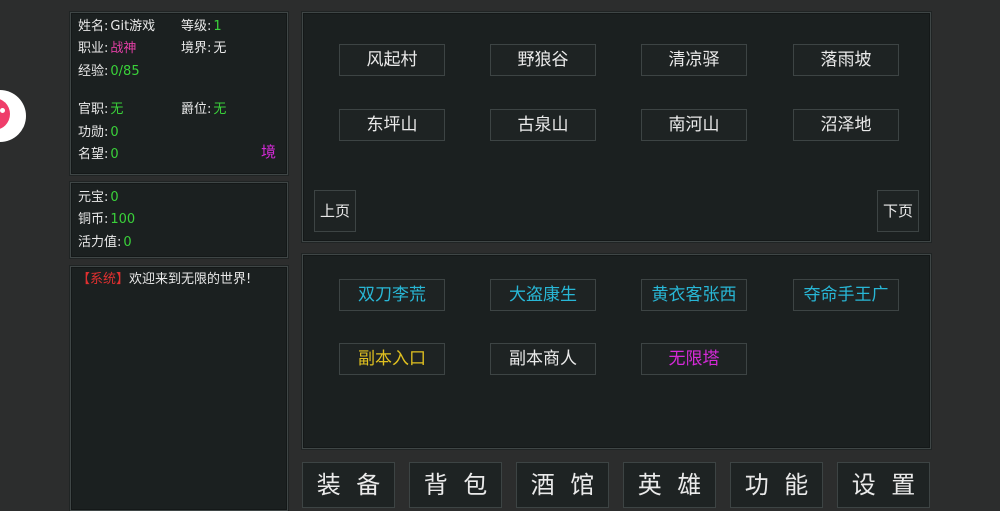  What do you see at coordinates (846, 295) in the screenshot?
I see `npc-button: 夺命手王广` at bounding box center [846, 295].